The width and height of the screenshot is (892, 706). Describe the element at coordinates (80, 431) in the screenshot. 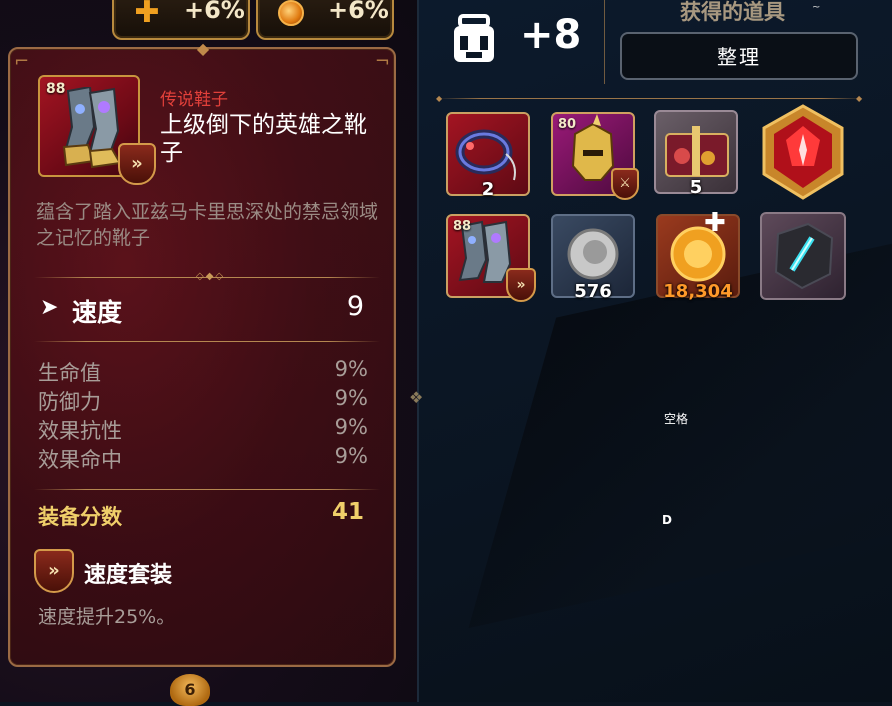

I see `sub-stat-label: 效果抗性` at that location.